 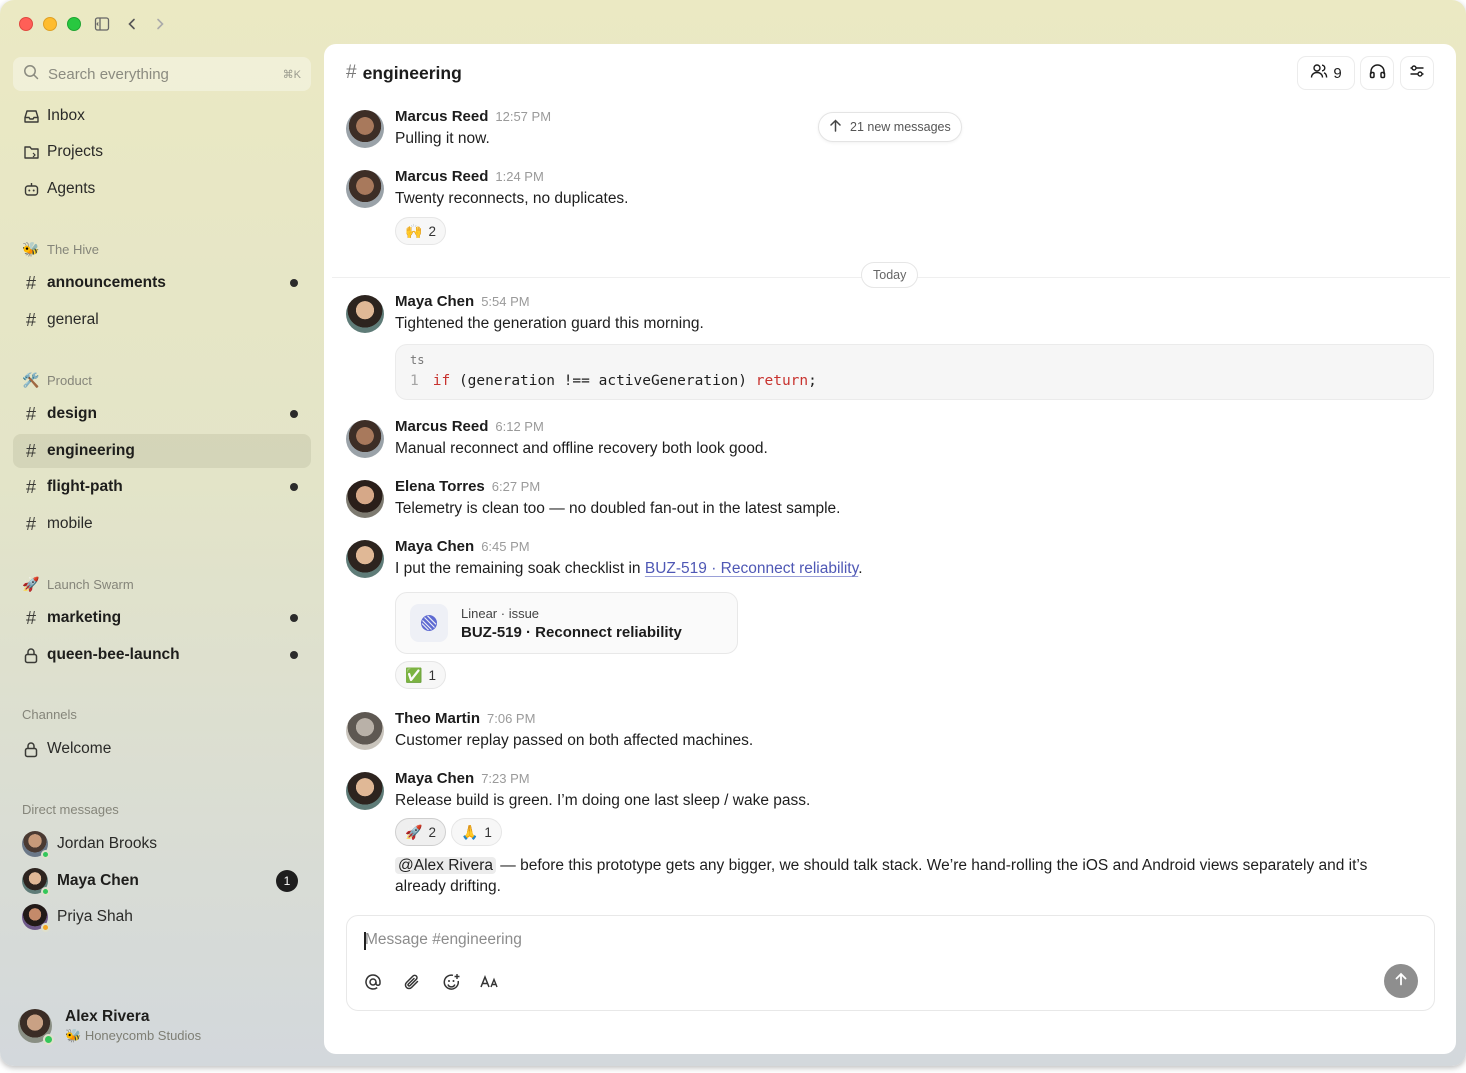 I want to click on channel-item-design: # design, so click(x=162, y=414).